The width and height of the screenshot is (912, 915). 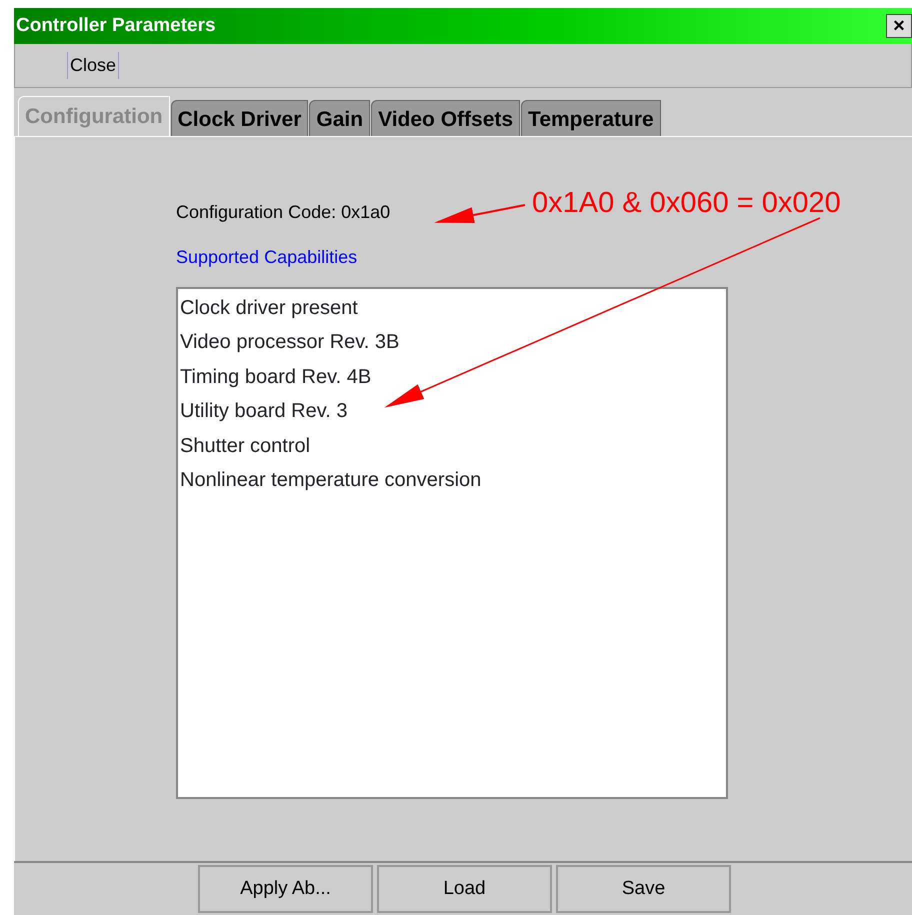 What do you see at coordinates (269, 308) in the screenshot?
I see `list-item: Clock driver present` at bounding box center [269, 308].